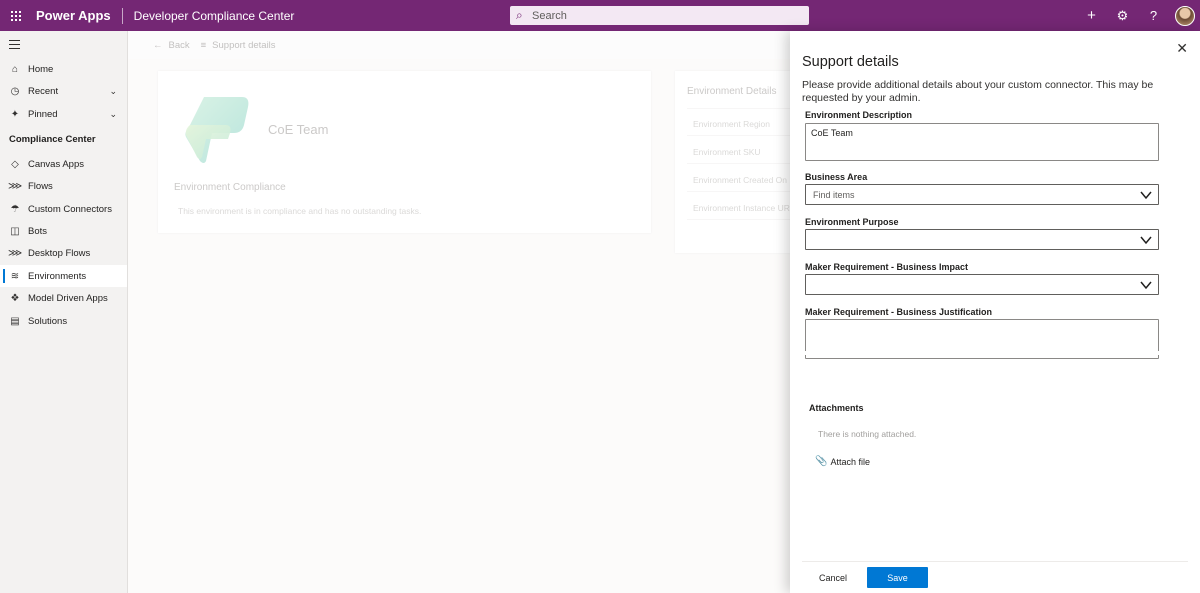 The height and width of the screenshot is (593, 1200). I want to click on hamburger-icon, so click(14, 46).